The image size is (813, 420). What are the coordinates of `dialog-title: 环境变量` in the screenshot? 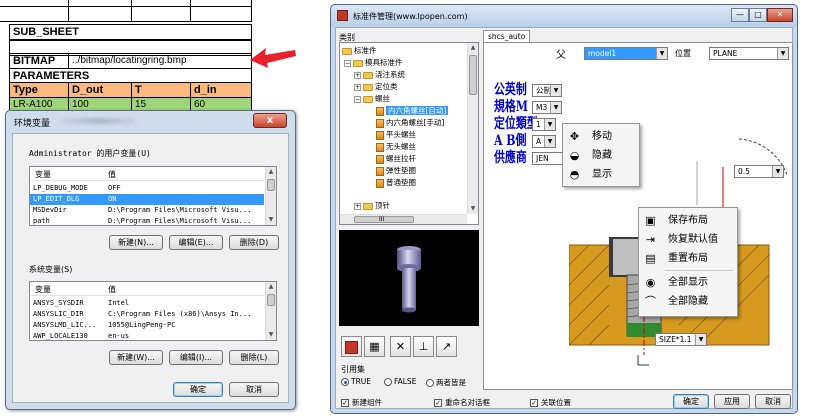 It's located at (32, 124).